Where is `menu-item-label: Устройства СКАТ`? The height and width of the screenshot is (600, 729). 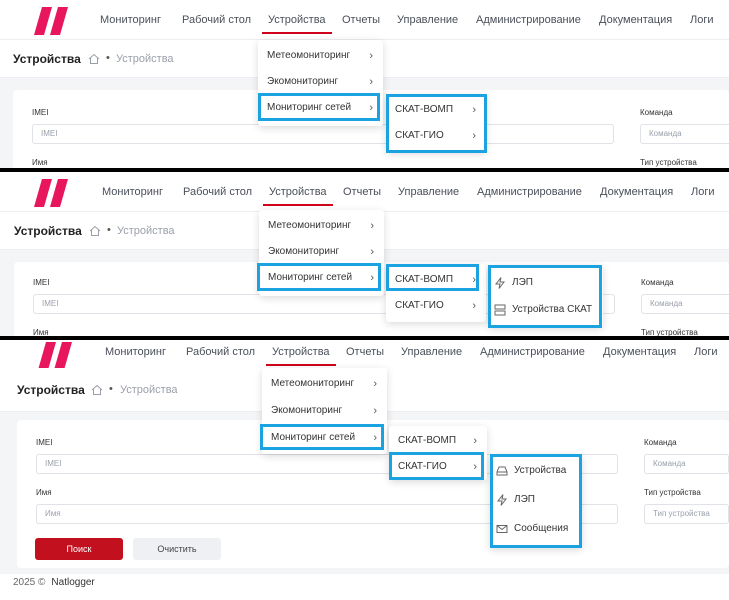
menu-item-label: Устройства СКАТ is located at coordinates (552, 309).